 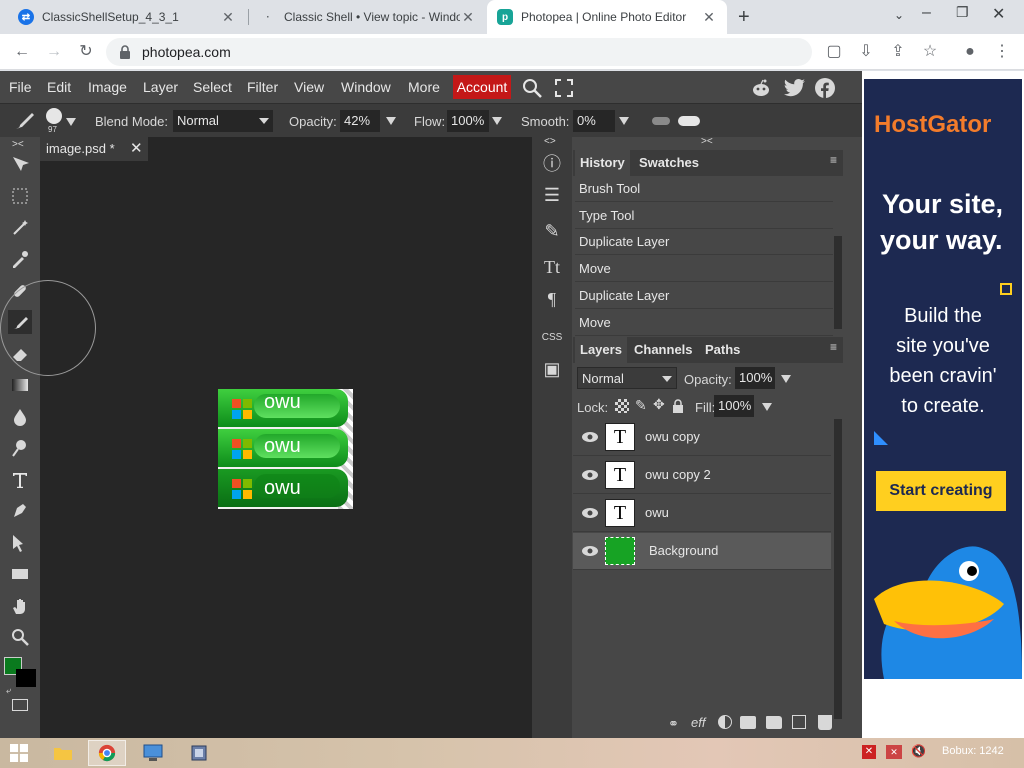 I want to click on menu-edit: Edit, so click(x=59, y=87).